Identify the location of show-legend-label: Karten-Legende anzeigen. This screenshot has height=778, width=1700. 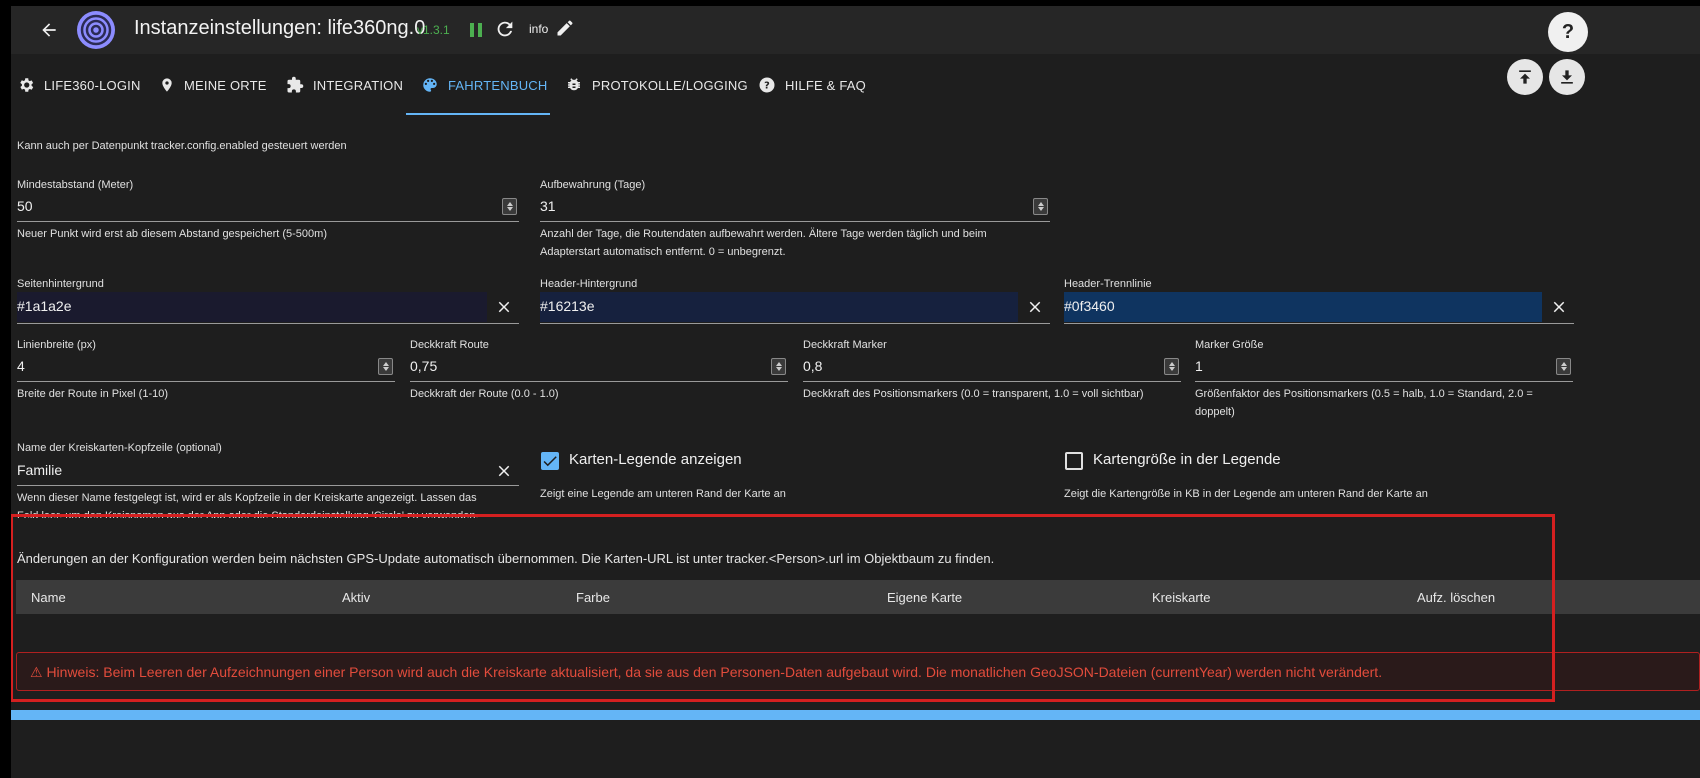
(655, 459).